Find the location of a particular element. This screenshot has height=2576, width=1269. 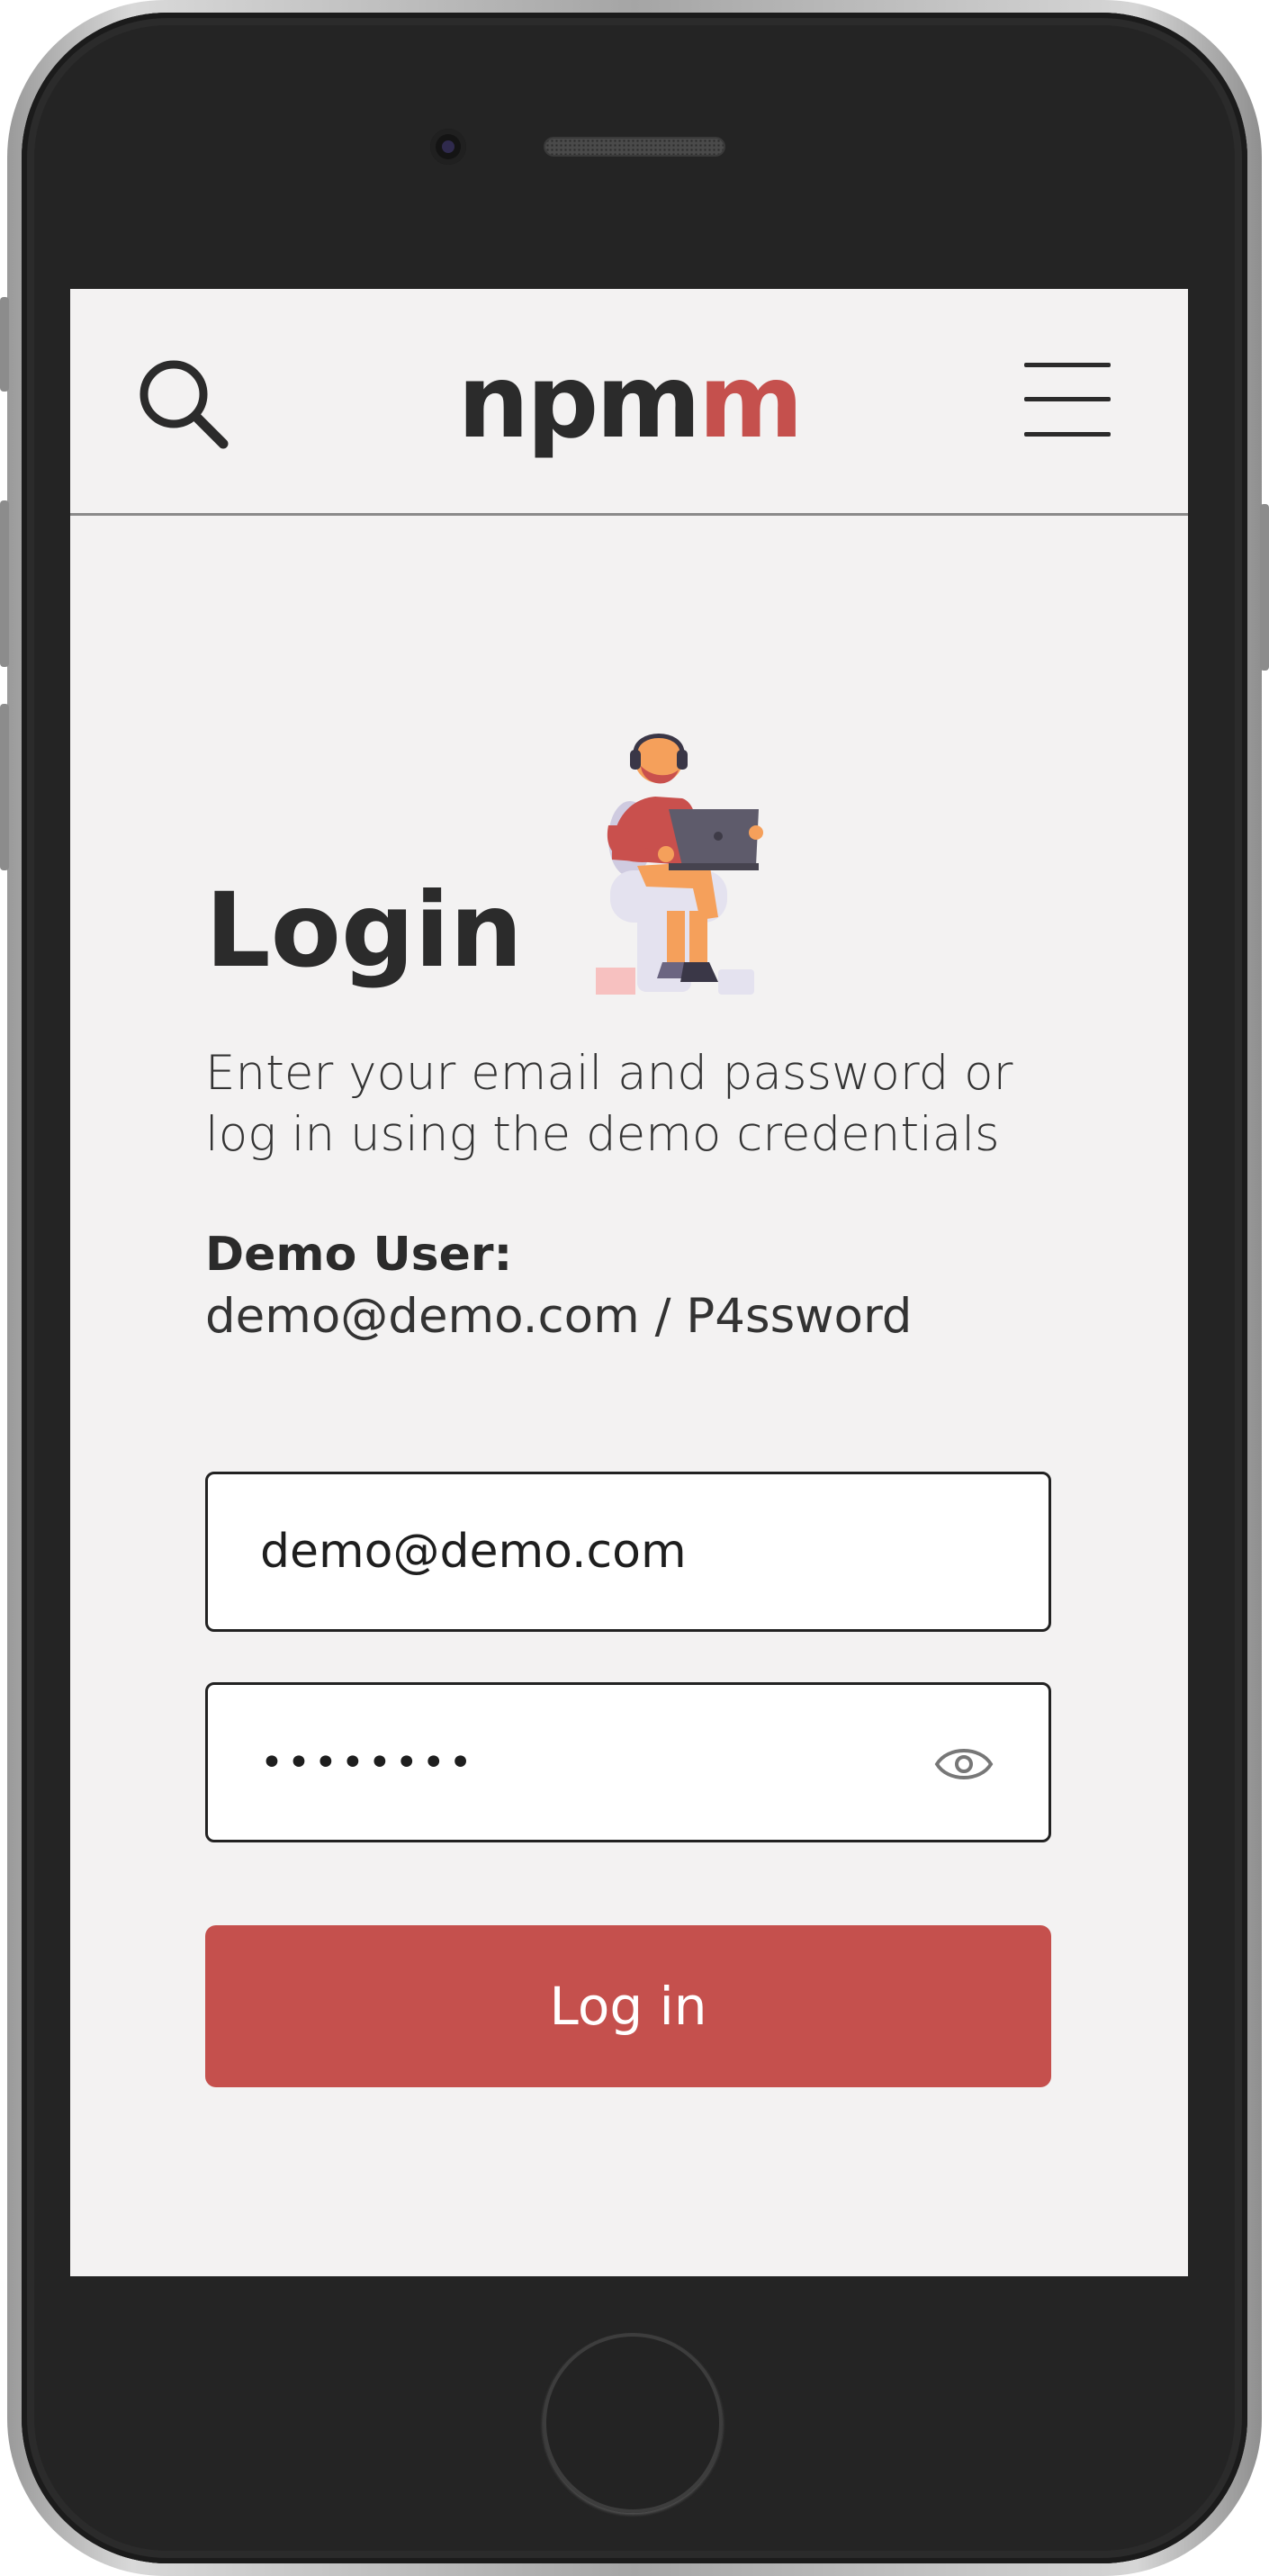

password-input is located at coordinates (602, 1762).